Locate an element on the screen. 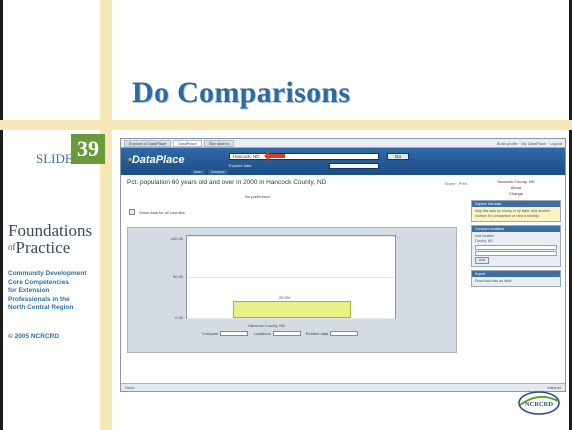 Image resolution: width=572 pixels, height=430 pixels. compare-control: Compare is located at coordinates (225, 333).